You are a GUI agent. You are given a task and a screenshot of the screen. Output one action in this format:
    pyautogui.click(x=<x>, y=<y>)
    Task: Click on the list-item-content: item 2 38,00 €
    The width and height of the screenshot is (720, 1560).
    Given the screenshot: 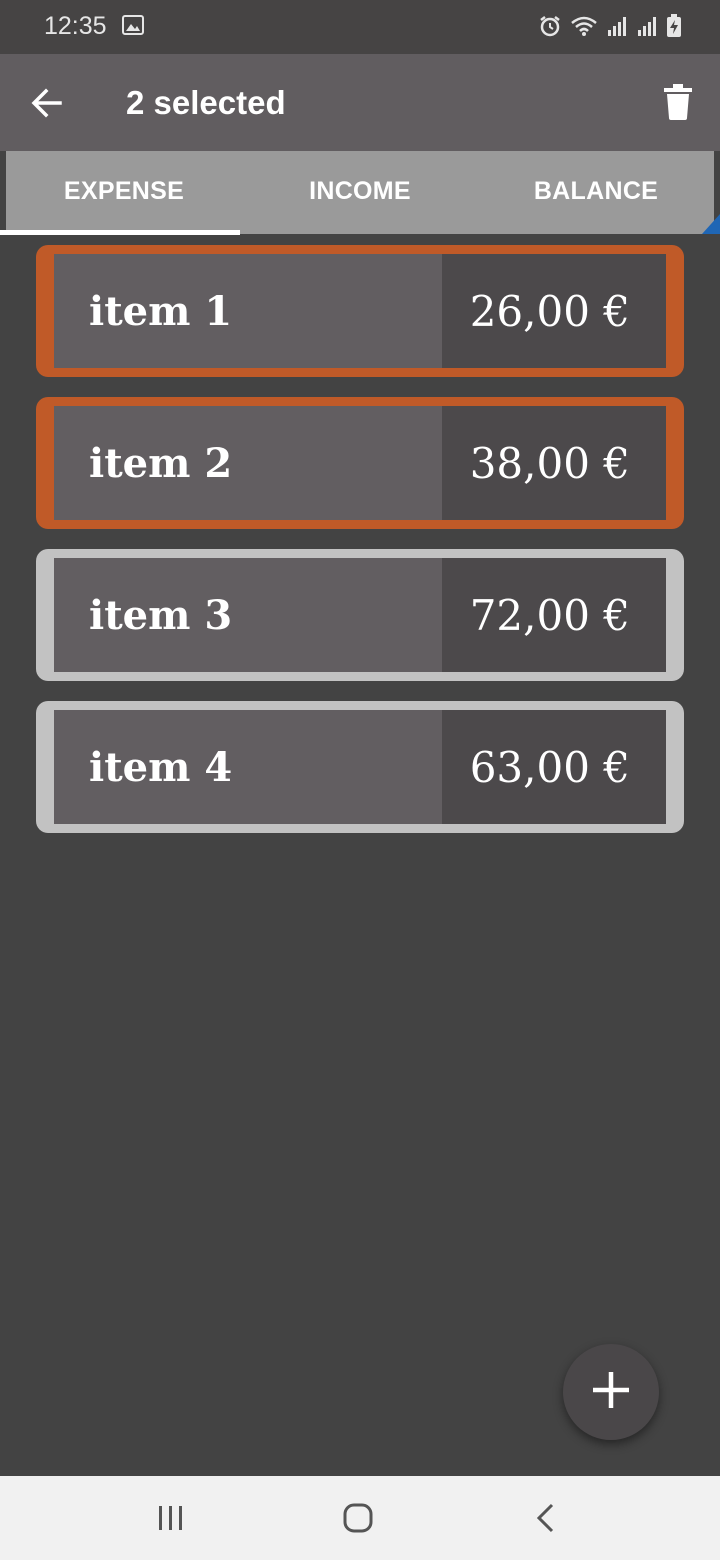 What is the action you would take?
    pyautogui.click(x=360, y=463)
    